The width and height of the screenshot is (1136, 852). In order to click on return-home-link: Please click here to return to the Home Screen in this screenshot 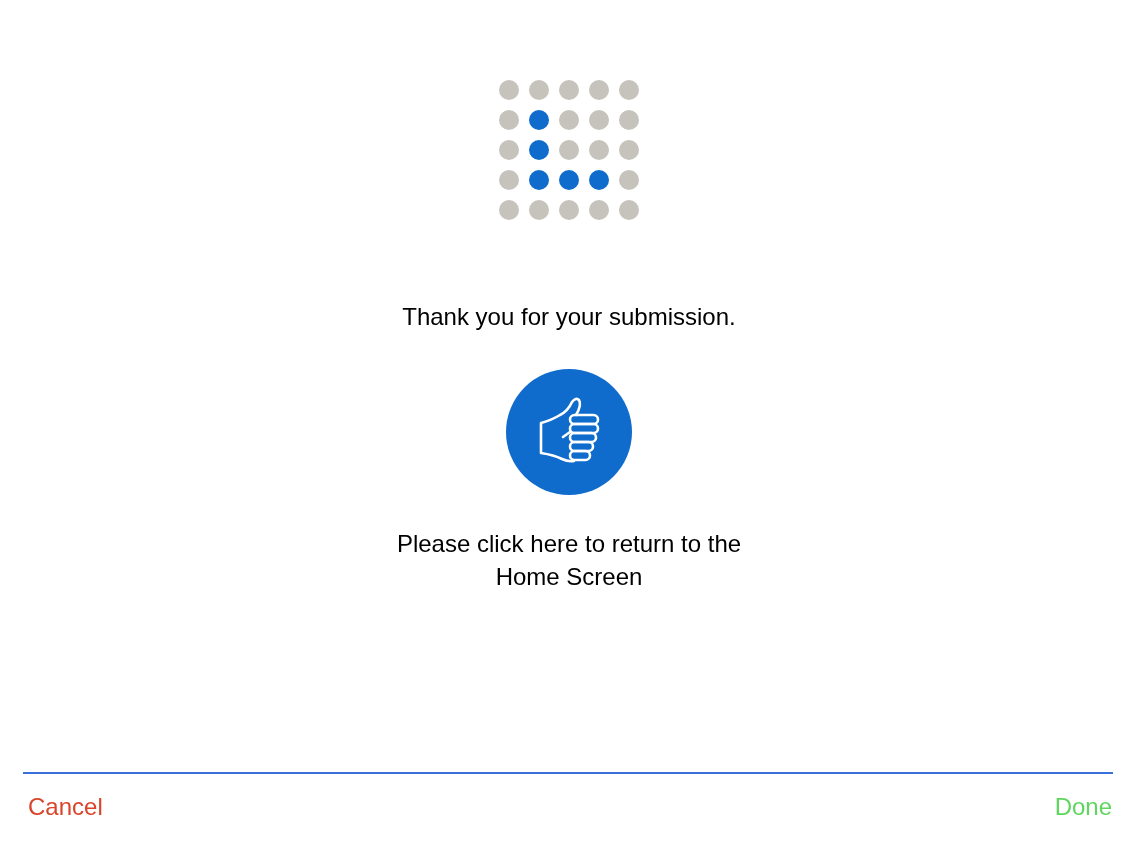, I will do `click(569, 560)`.